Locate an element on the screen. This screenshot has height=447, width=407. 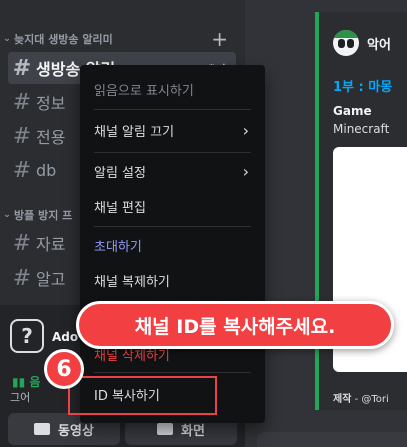
instruction-banner: 채널 ID를 복사해주세요. is located at coordinates (235, 325).